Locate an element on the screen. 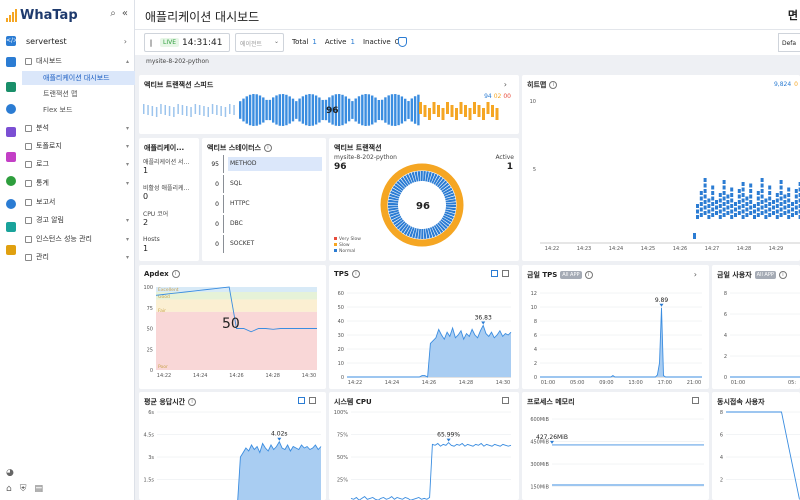  search-icon: ⌕ is located at coordinates (113, 13).